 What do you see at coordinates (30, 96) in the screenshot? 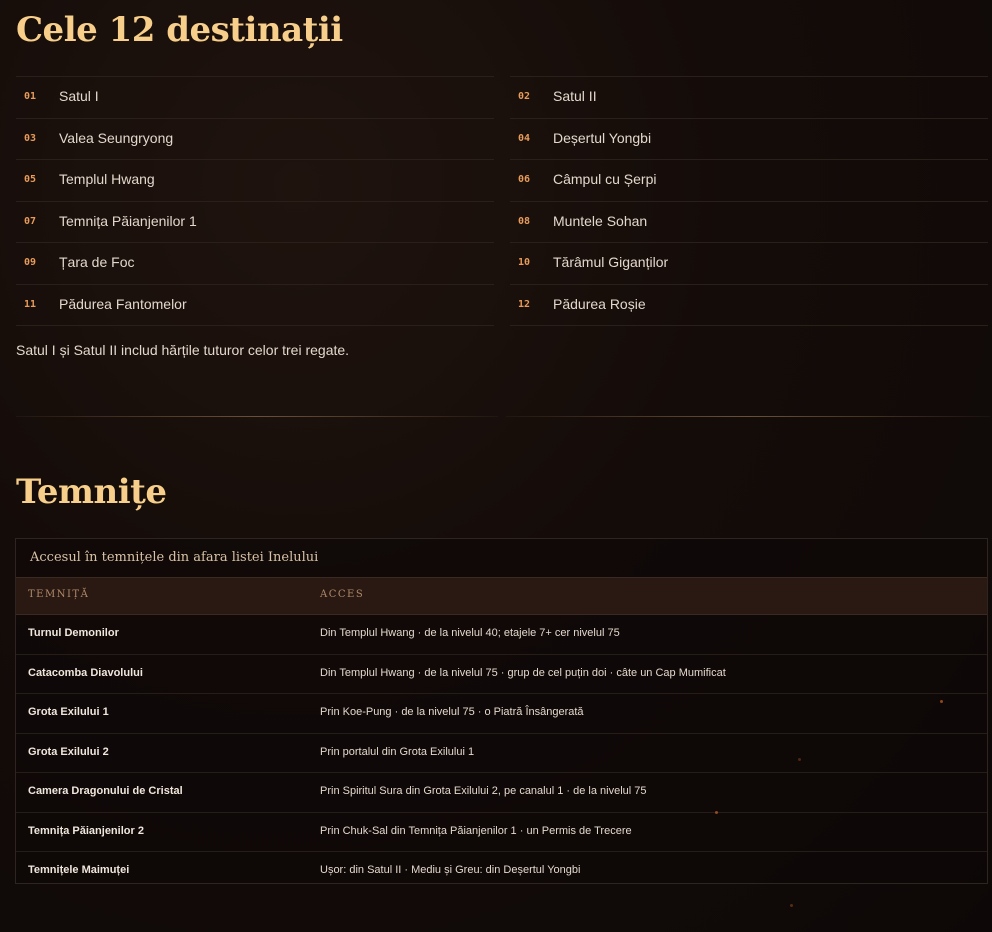
I see `item-number: 01` at bounding box center [30, 96].